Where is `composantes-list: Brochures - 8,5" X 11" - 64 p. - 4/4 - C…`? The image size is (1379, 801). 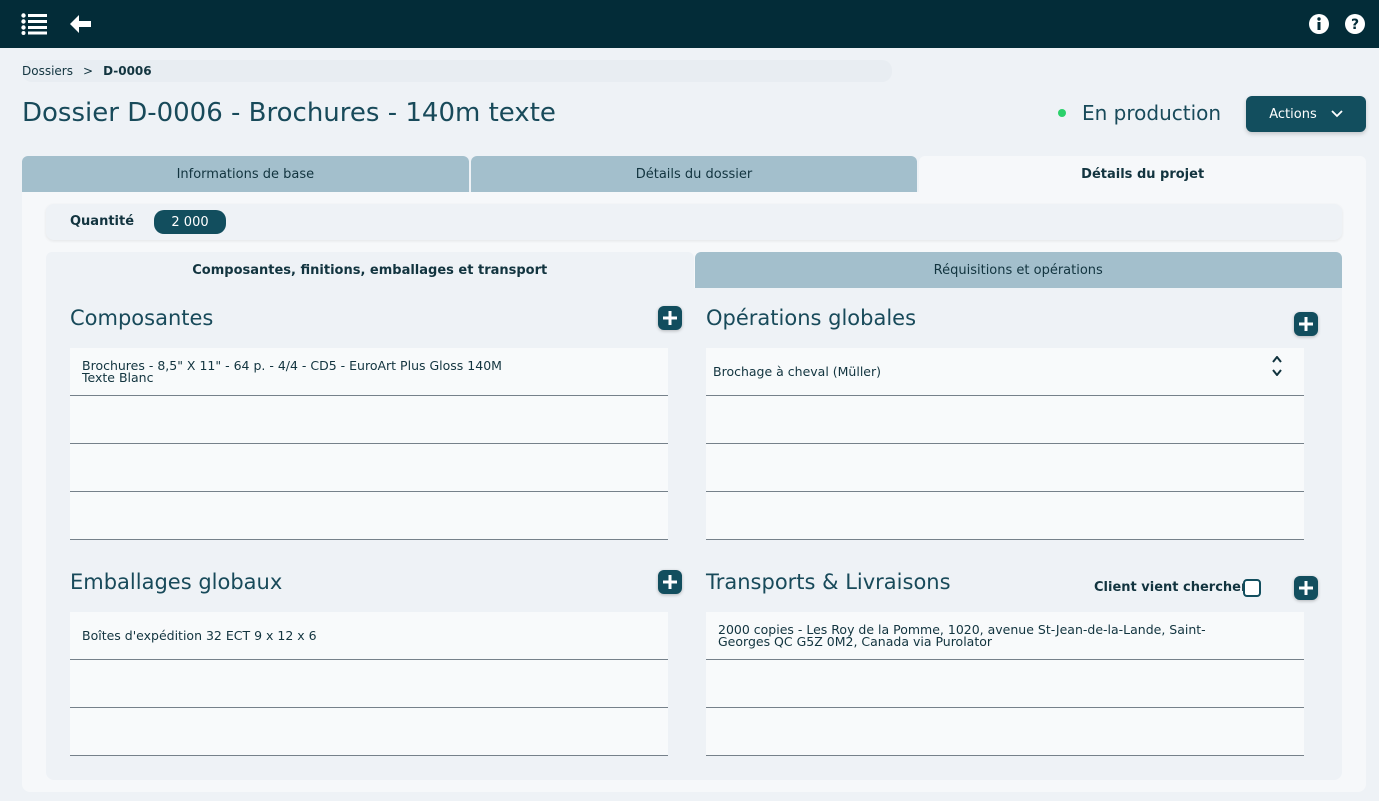
composantes-list: Brochures - 8,5" X 11" - 64 p. - 4/4 - C… is located at coordinates (376, 444).